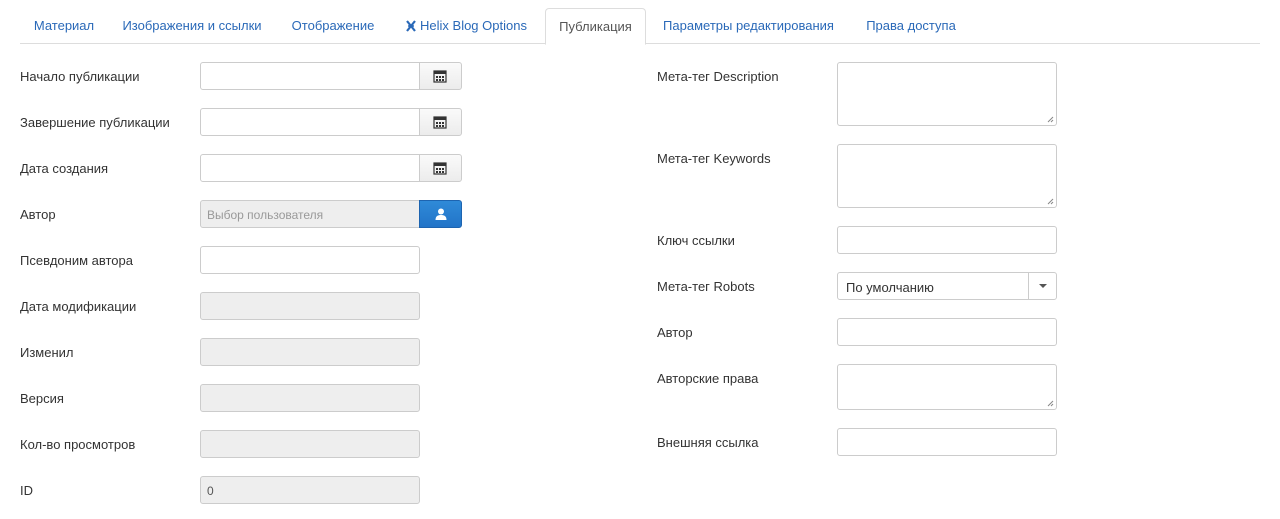  I want to click on publish-up-calendar-button, so click(440, 76).